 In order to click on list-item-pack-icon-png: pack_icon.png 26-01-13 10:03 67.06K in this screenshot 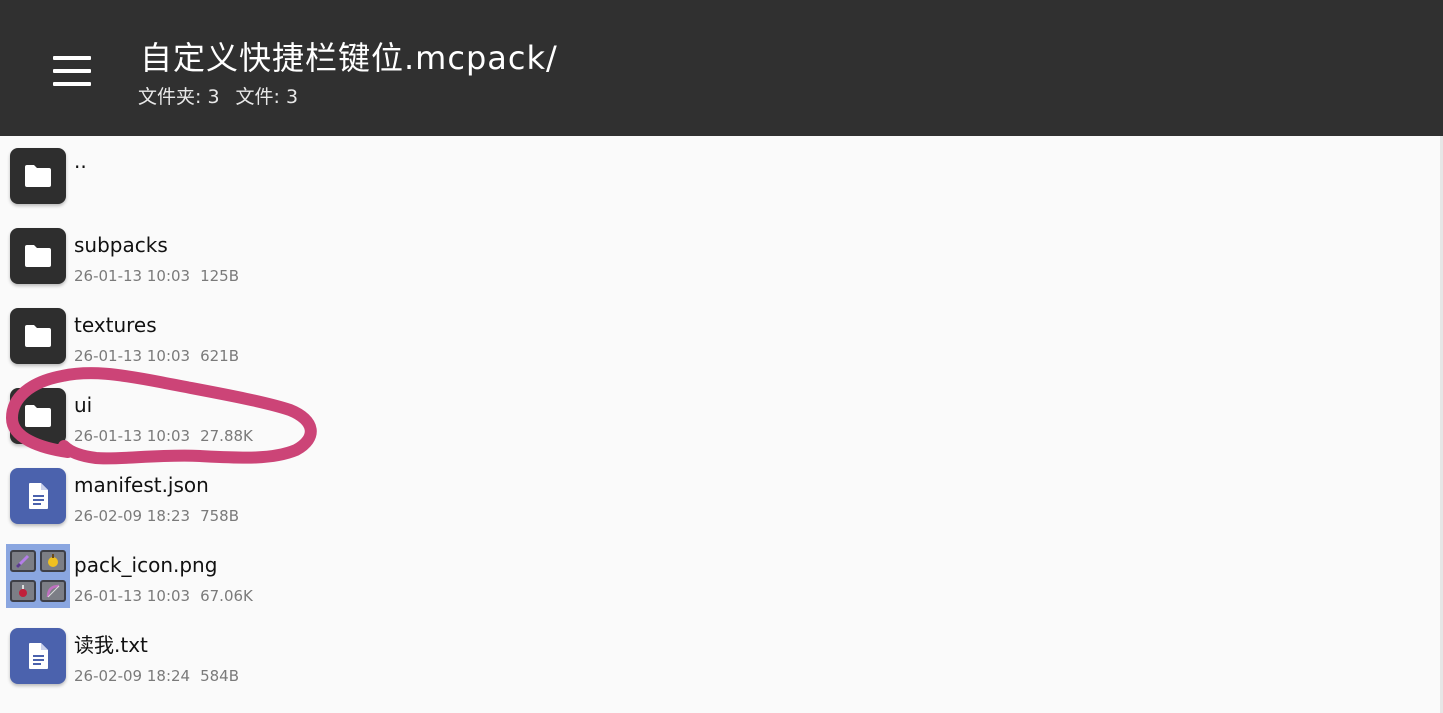, I will do `click(720, 576)`.